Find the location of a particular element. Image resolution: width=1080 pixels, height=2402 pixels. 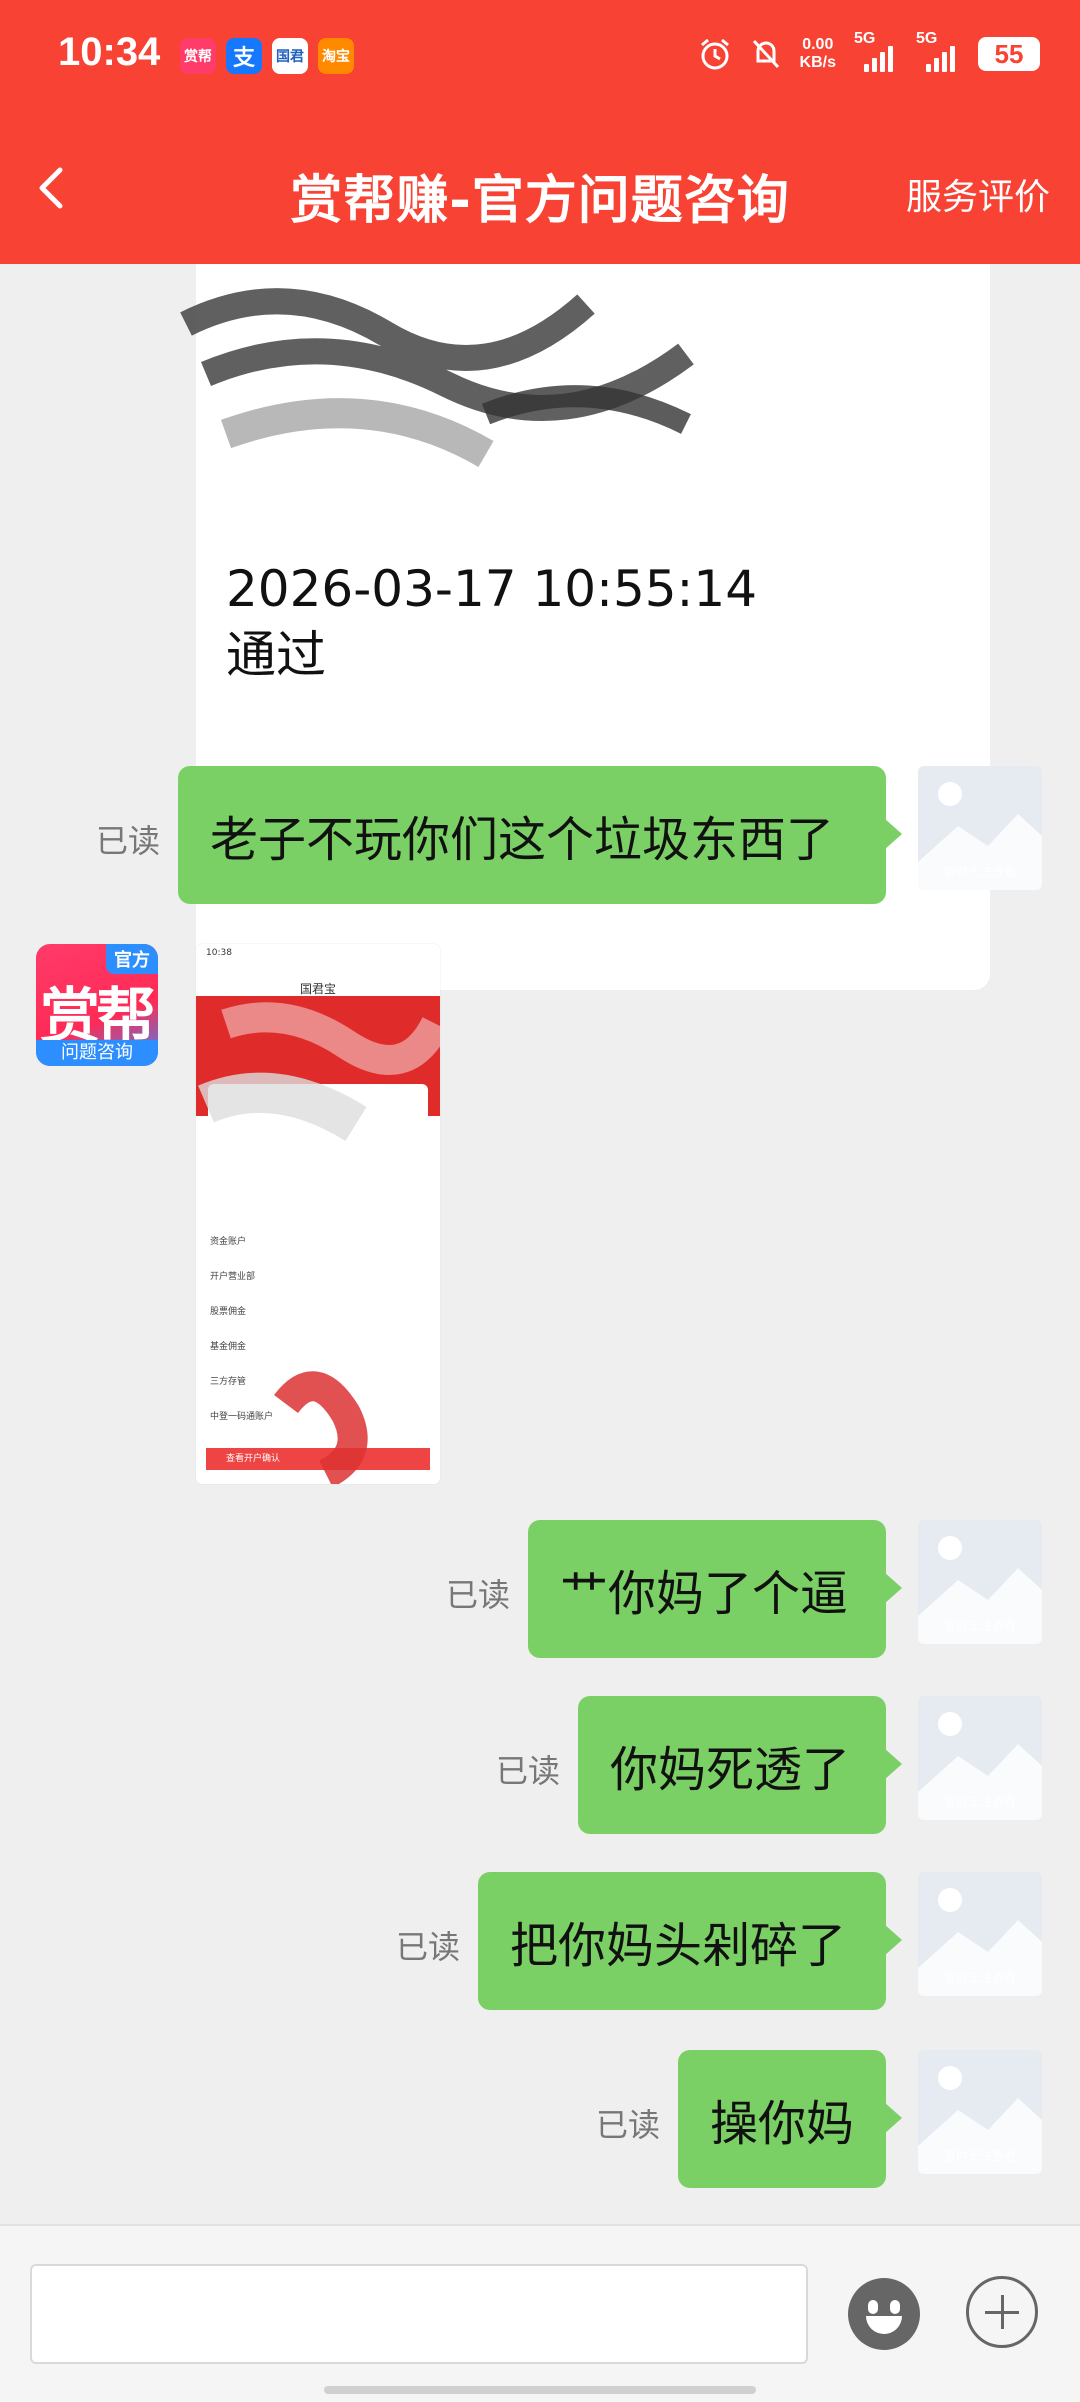

emoji-icon is located at coordinates (884, 2314).